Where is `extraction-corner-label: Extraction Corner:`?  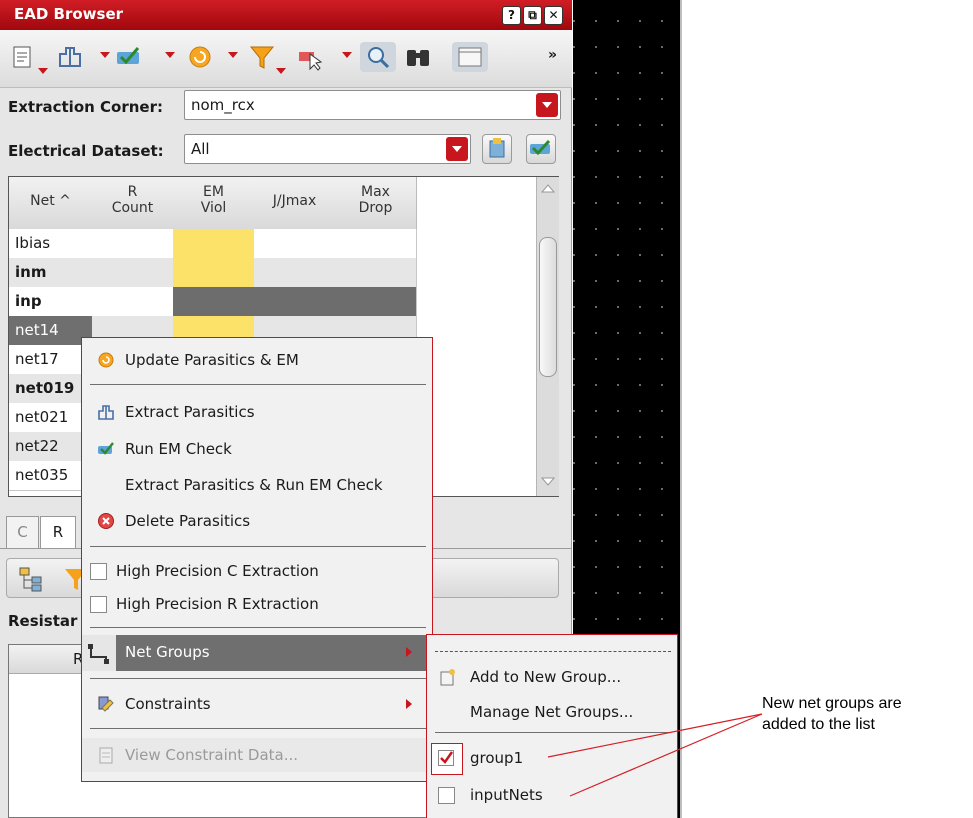 extraction-corner-label: Extraction Corner: is located at coordinates (85, 107).